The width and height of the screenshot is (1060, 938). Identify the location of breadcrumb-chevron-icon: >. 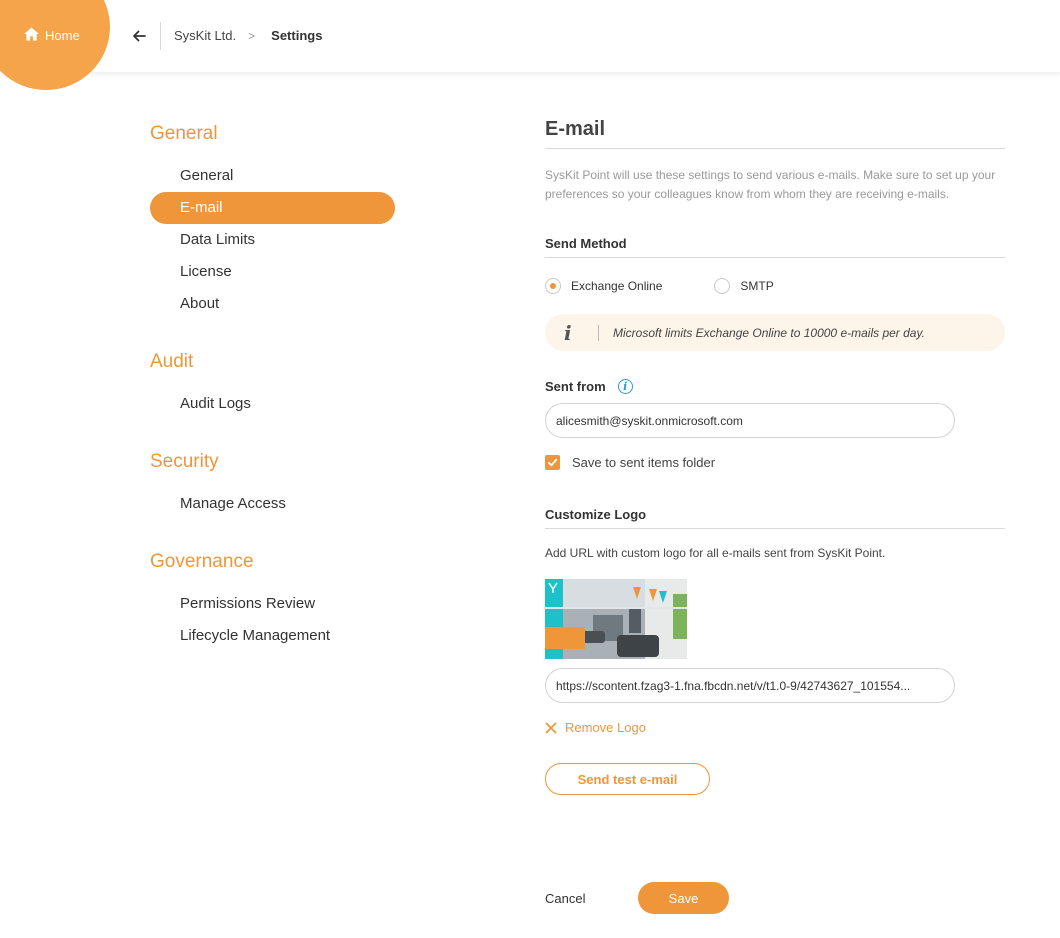
(252, 35).